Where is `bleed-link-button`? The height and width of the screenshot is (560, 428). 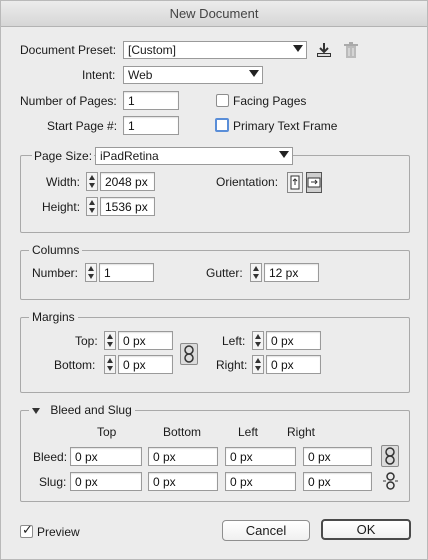
bleed-link-button is located at coordinates (390, 456).